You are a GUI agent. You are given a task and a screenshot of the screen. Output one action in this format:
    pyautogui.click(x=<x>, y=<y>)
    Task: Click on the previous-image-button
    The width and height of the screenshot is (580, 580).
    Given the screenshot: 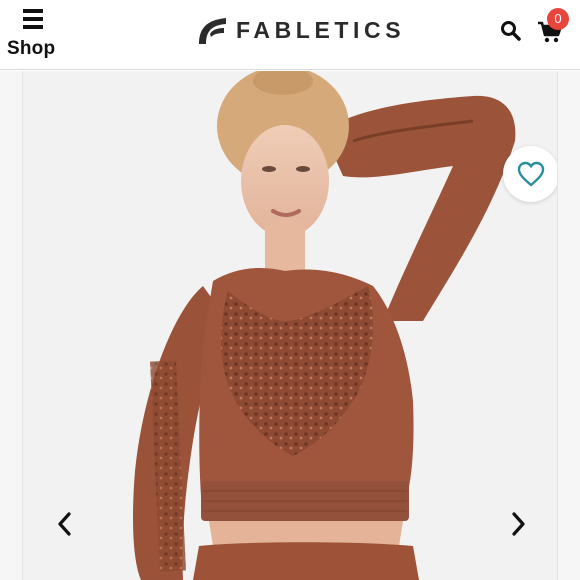 What is the action you would take?
    pyautogui.click(x=65, y=524)
    